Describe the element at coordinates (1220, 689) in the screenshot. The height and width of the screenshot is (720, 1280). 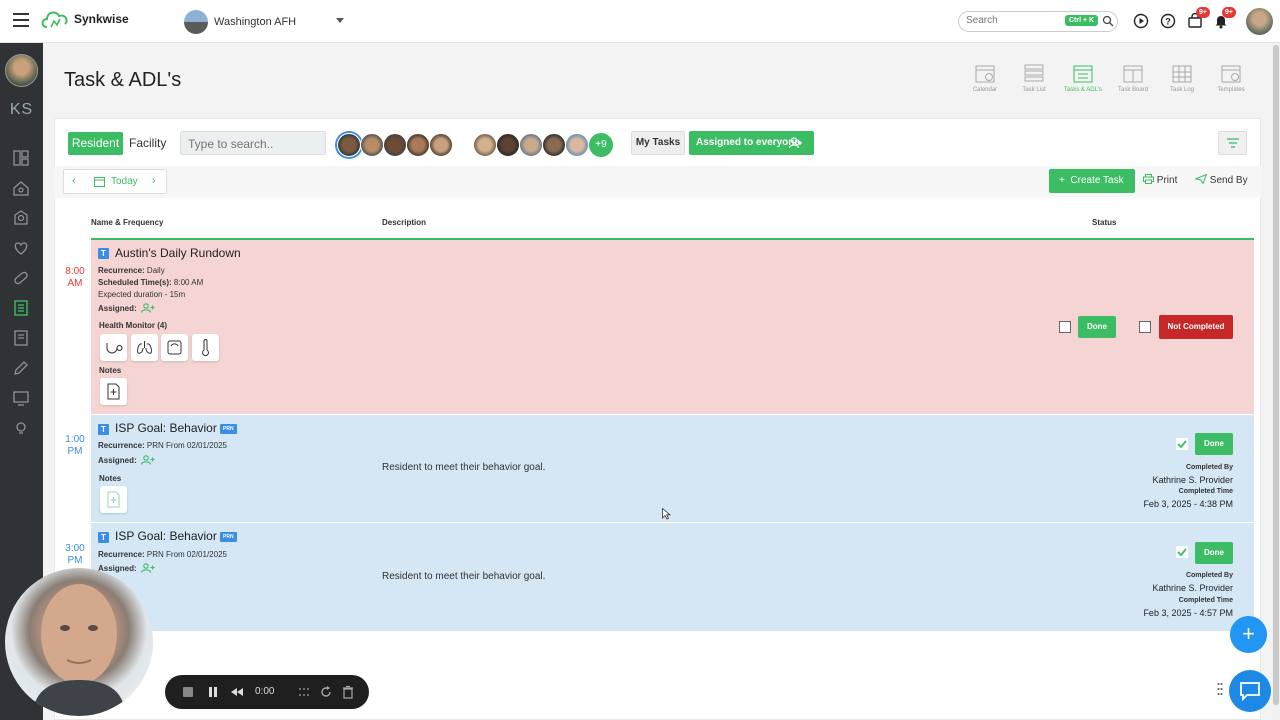
I see `drag-handle-icon` at that location.